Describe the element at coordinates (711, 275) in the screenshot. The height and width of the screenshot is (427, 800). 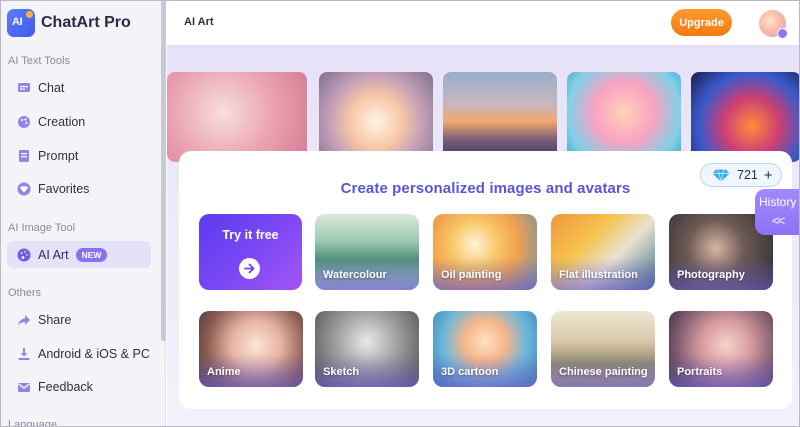
I see `style-label: Photography` at that location.